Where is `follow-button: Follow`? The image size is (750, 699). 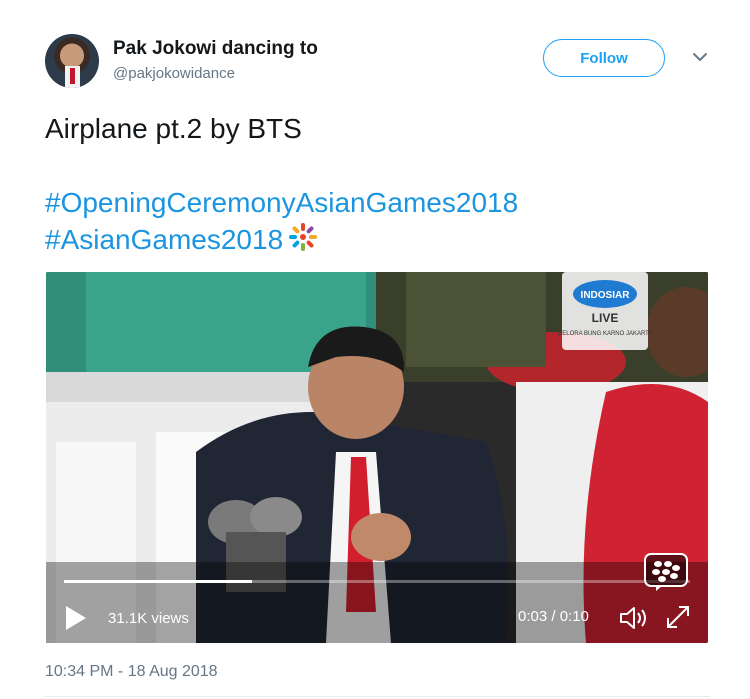 follow-button: Follow is located at coordinates (604, 58).